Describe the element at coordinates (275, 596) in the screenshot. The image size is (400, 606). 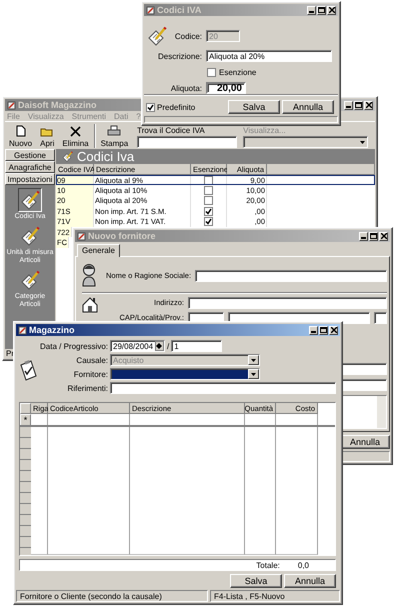
I see `status-panel: F4-Lista , F5-Nuovo` at that location.